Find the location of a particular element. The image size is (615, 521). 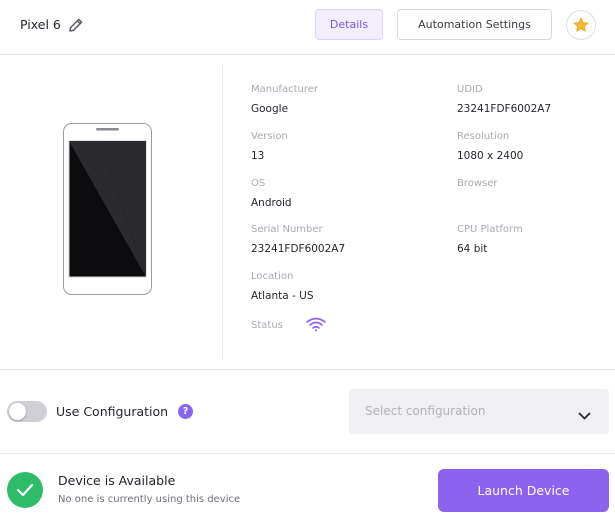

footer-divider is located at coordinates (307, 453).